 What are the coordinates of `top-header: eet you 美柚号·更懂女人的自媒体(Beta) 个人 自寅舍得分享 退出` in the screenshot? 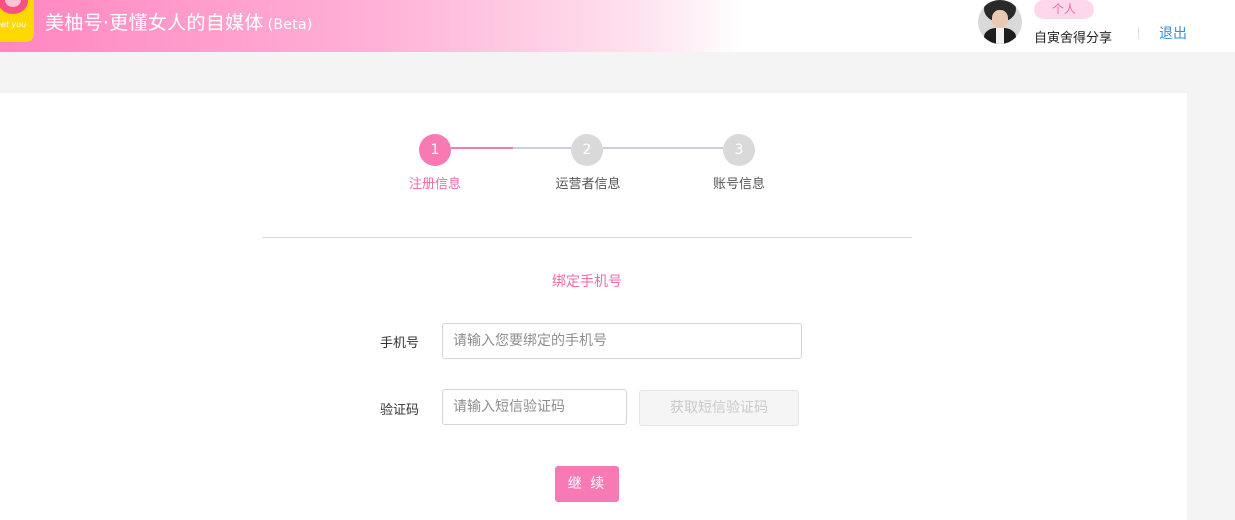 It's located at (617, 26).